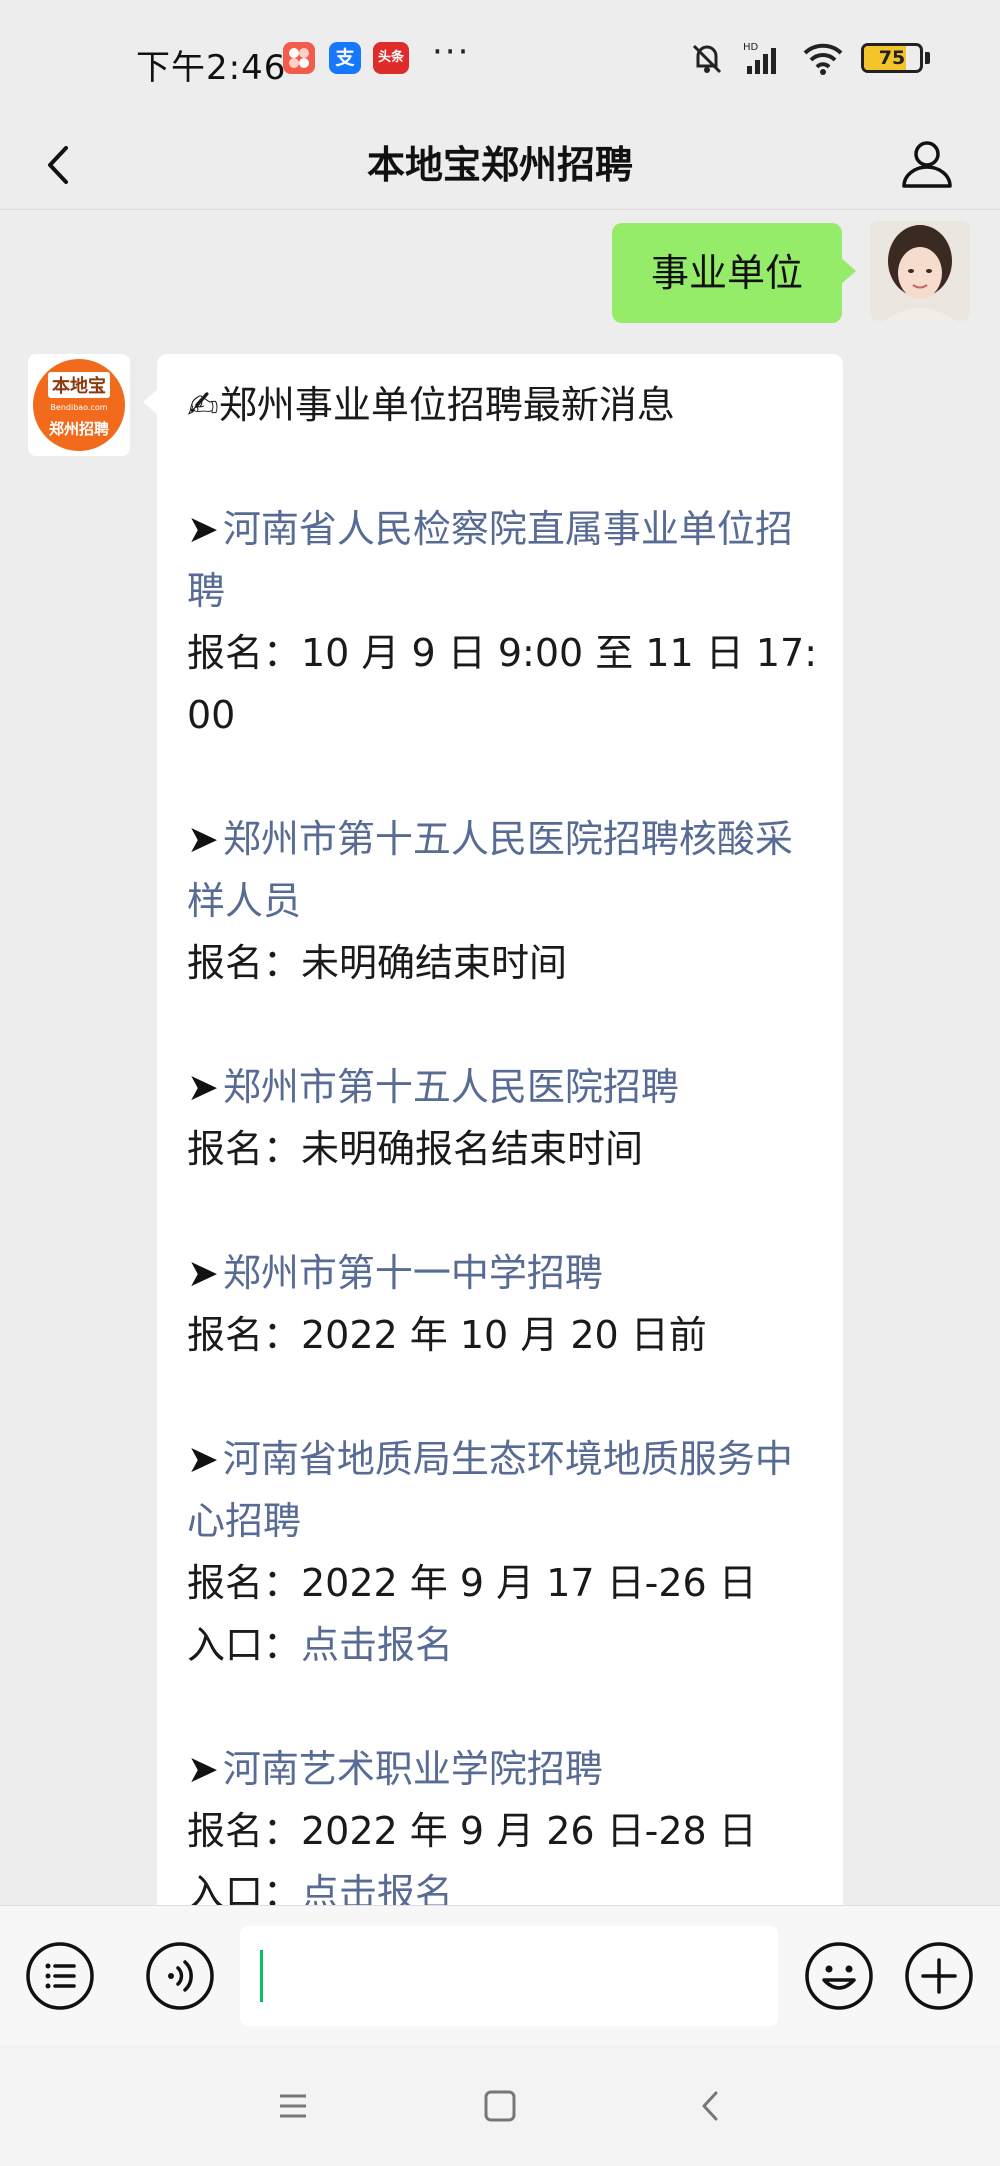 Image resolution: width=1000 pixels, height=2166 pixels. I want to click on page-title: 本地宝郑州招聘, so click(499, 165).